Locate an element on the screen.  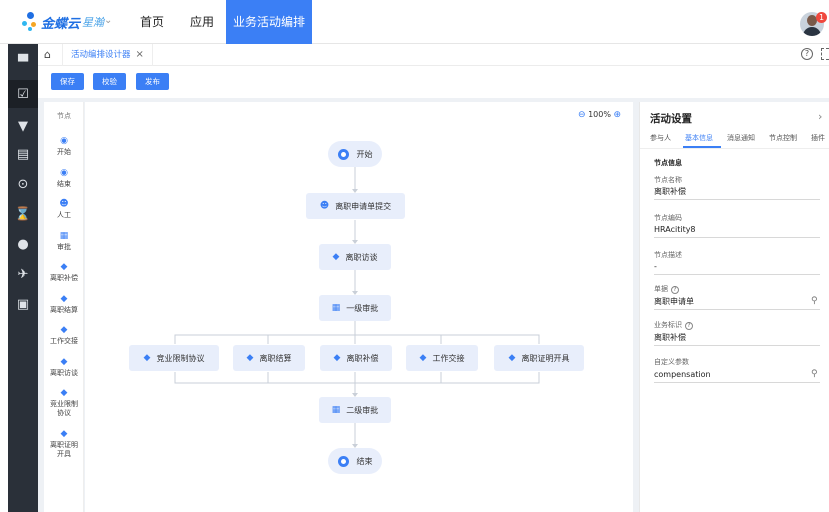
nav-business-activity: 业务活动编排 is located at coordinates (269, 22).